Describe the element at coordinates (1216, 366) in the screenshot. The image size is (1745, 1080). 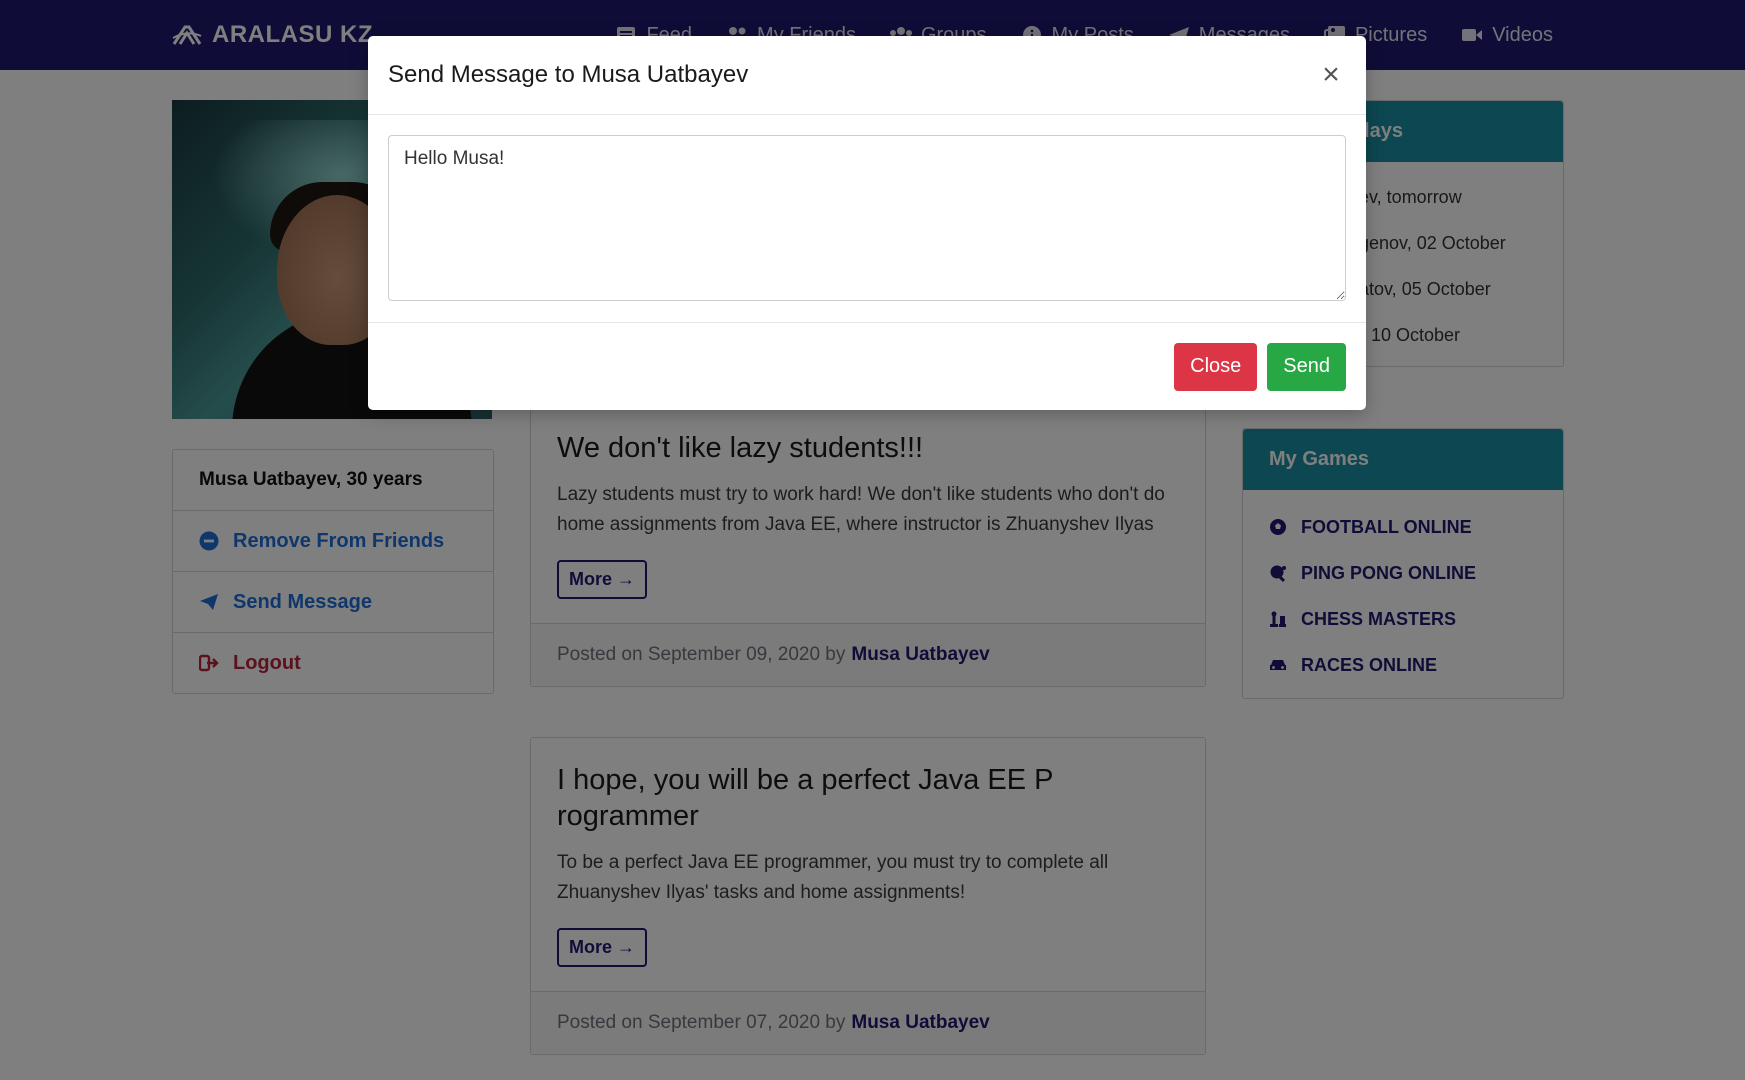
I see `close-button: Close` at that location.